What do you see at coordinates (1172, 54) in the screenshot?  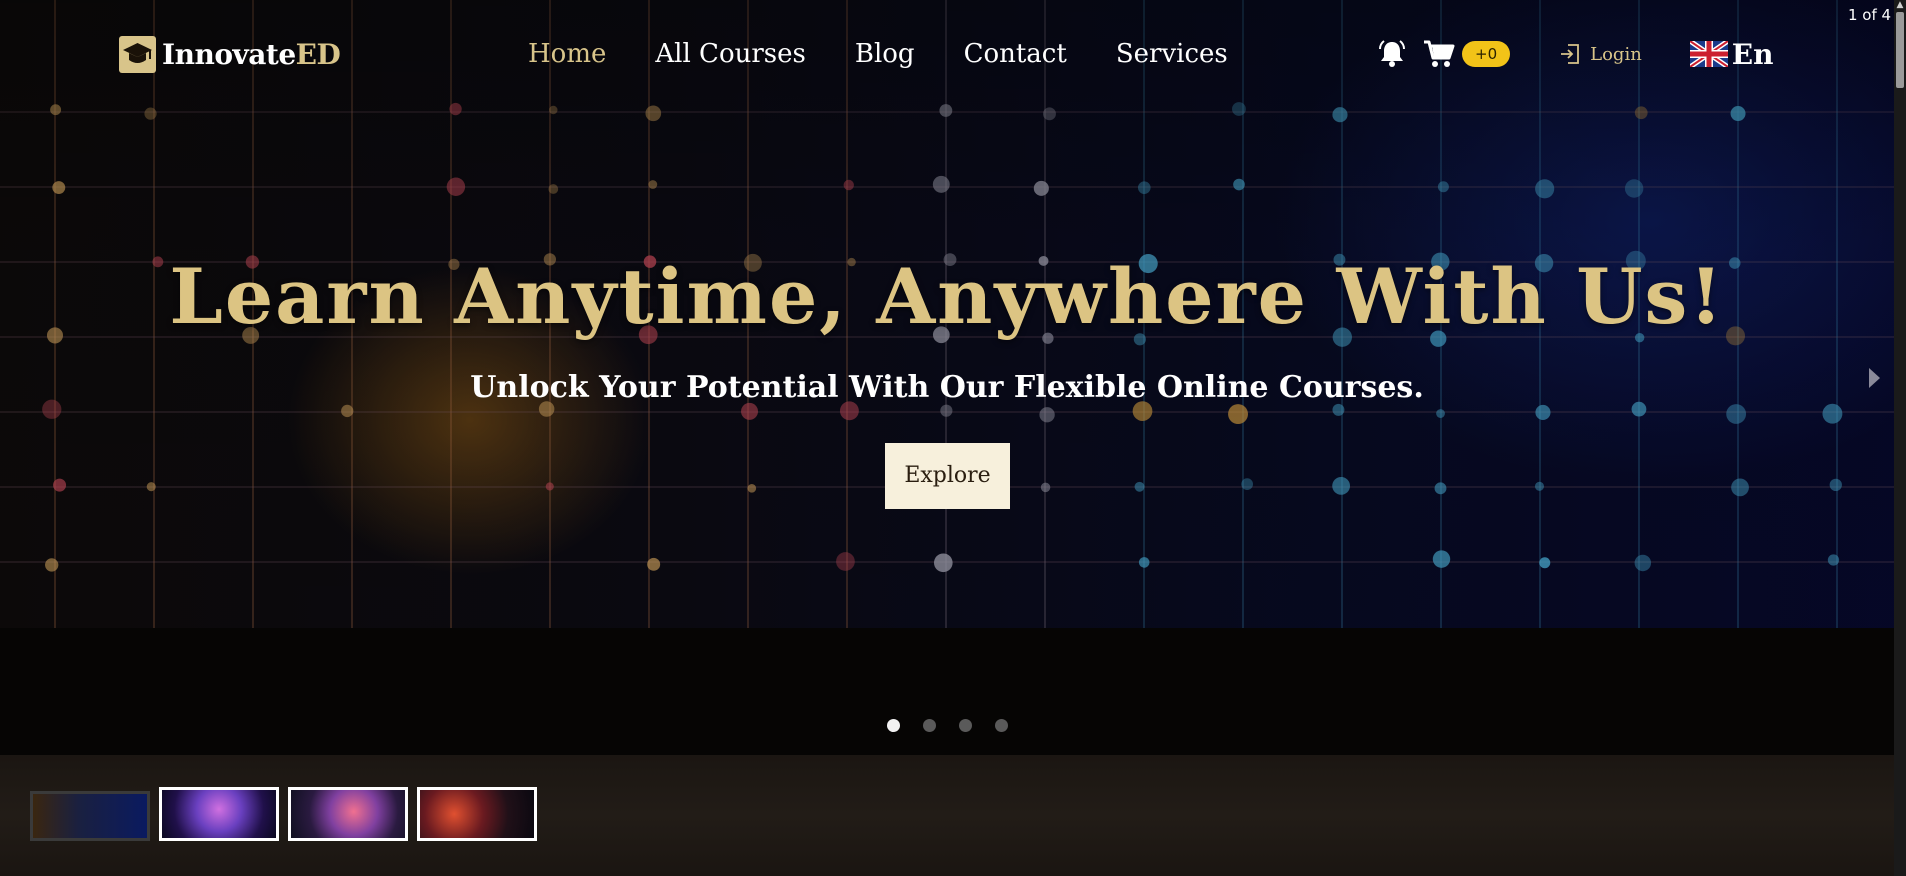 I see `nav-services: Services` at bounding box center [1172, 54].